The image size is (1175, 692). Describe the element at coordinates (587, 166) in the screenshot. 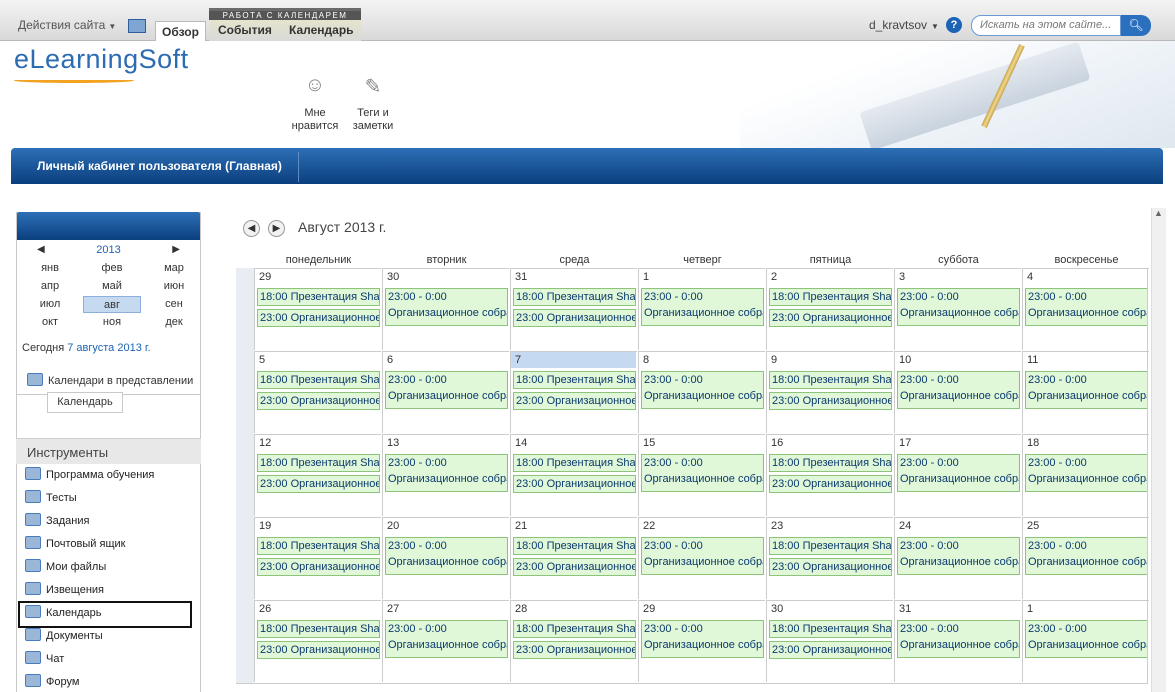

I see `top-navigation: Личный кабинет пользователя (Главная)` at that location.